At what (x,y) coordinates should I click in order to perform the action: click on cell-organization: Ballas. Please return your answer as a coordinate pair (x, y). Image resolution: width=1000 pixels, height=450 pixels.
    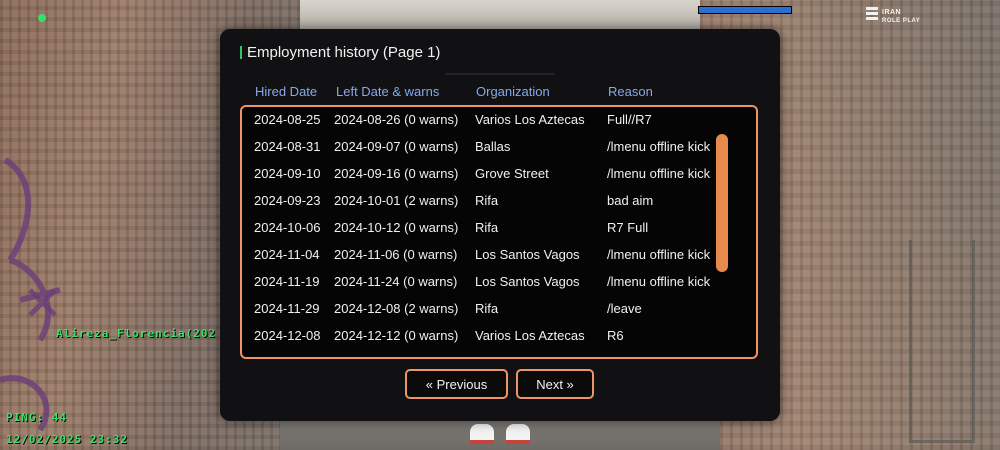
    Looking at the image, I should click on (493, 146).